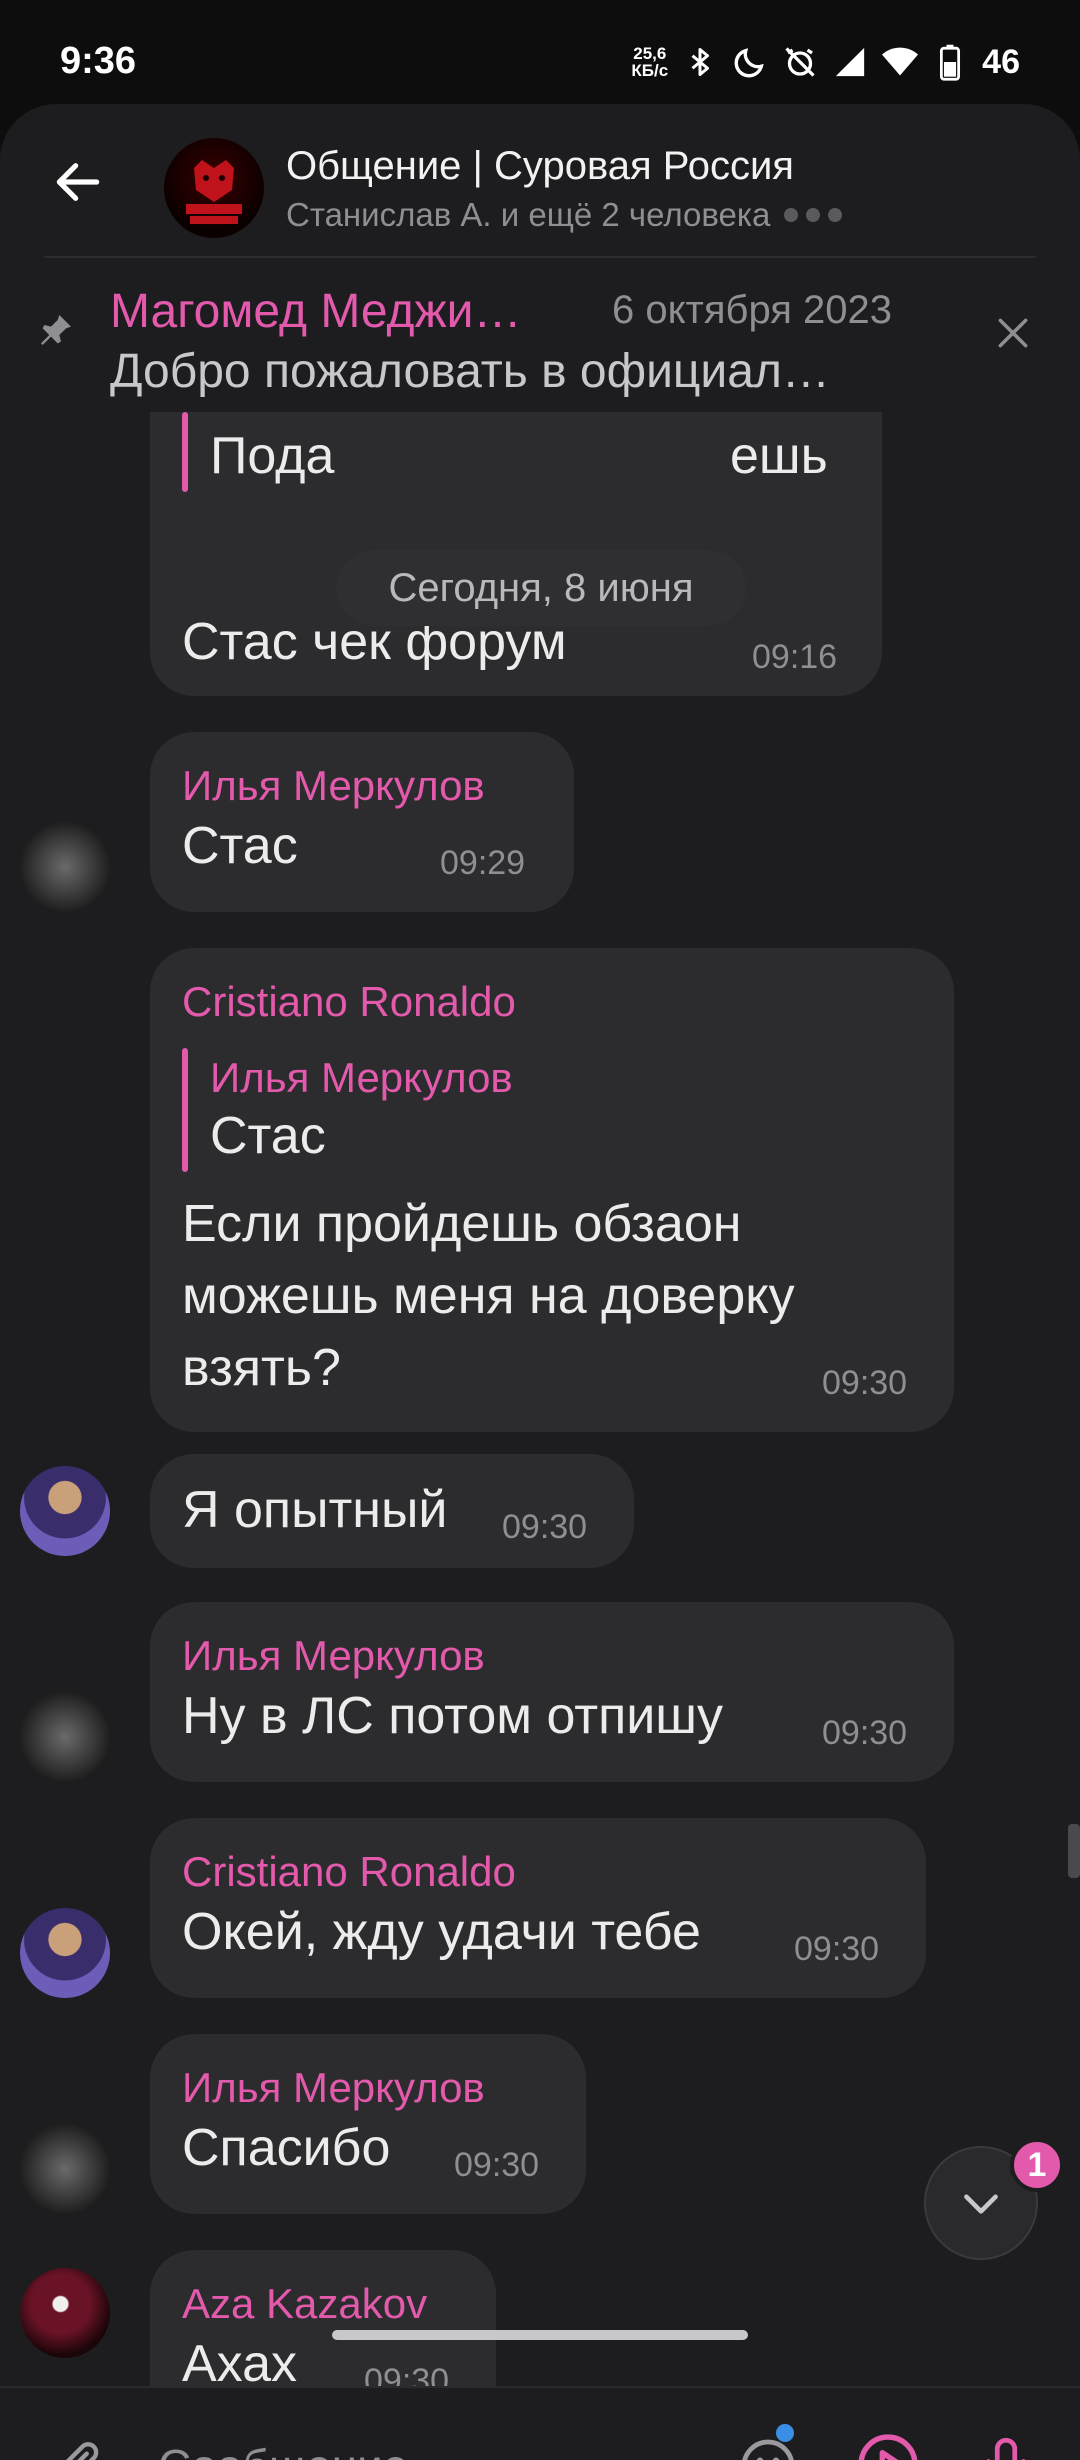  I want to click on back-button, so click(78, 182).